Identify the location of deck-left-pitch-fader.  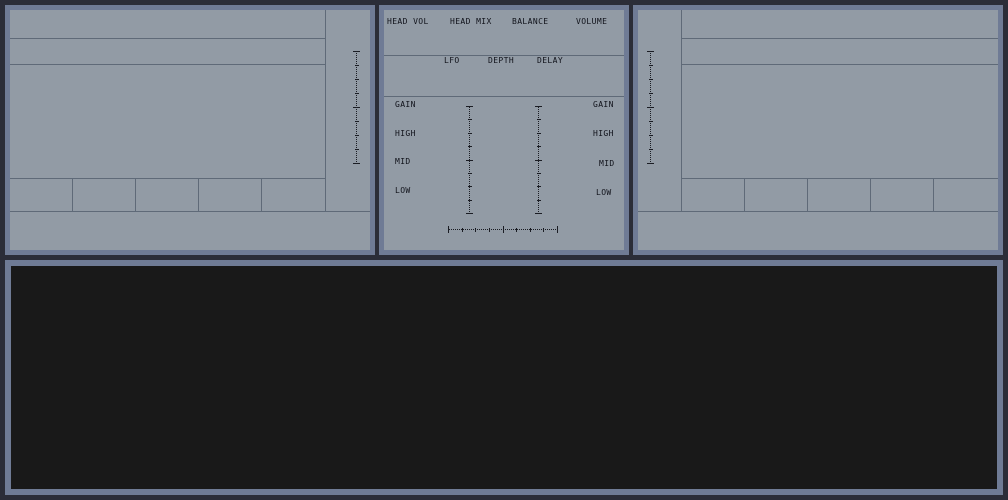
(357, 107).